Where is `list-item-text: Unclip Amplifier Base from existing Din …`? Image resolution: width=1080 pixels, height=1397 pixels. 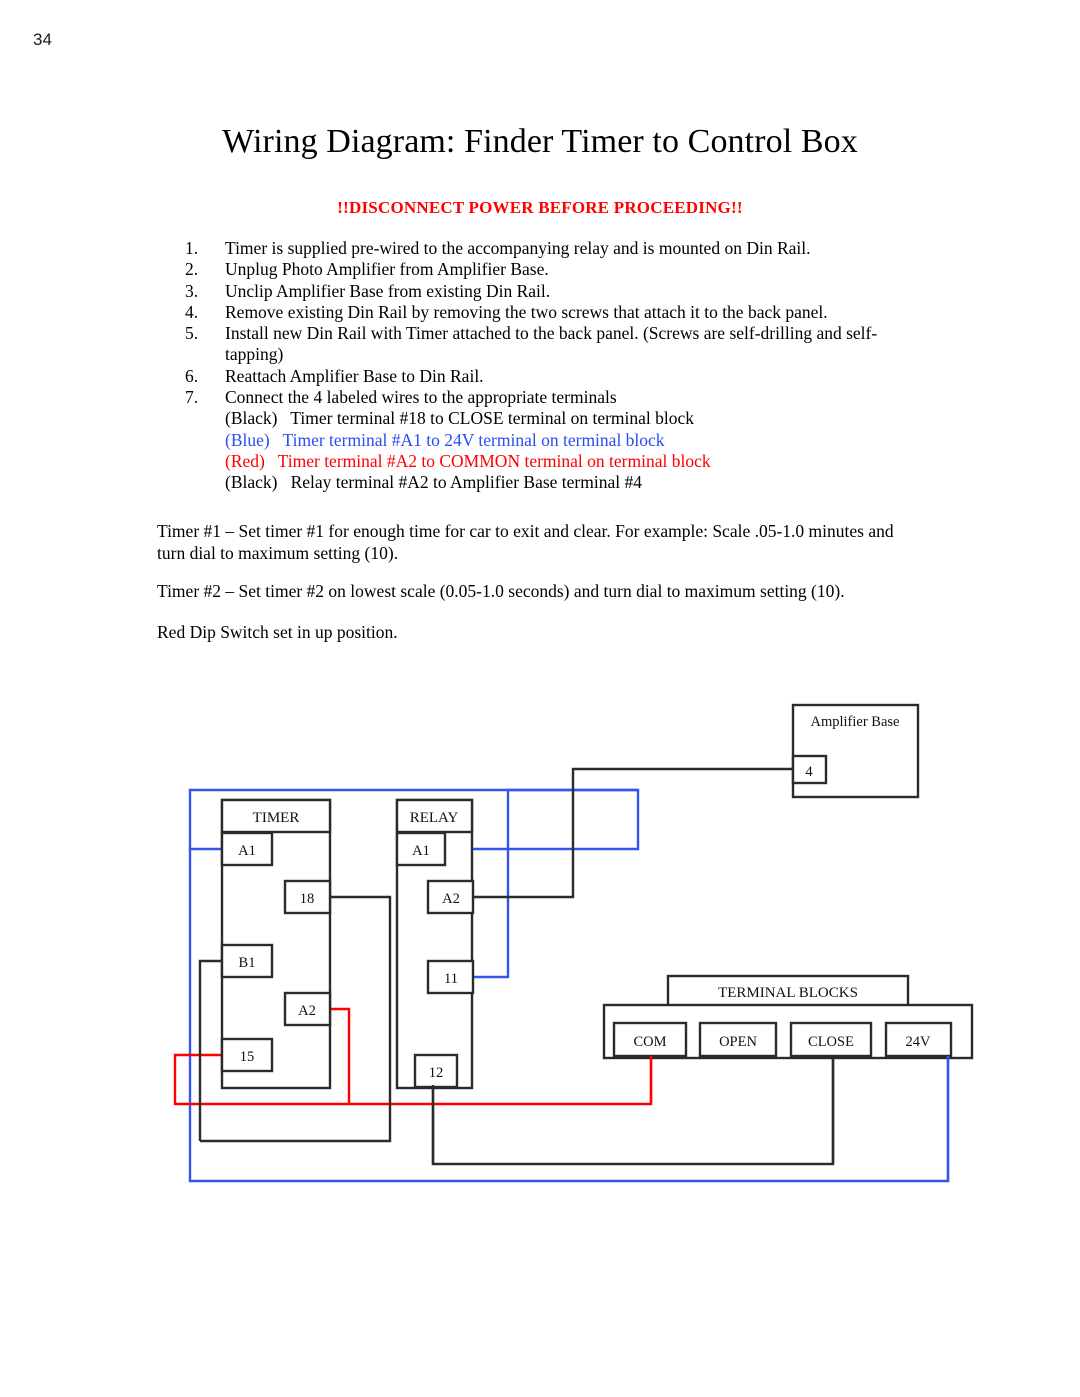 list-item-text: Unclip Amplifier Base from existing Din … is located at coordinates (388, 290).